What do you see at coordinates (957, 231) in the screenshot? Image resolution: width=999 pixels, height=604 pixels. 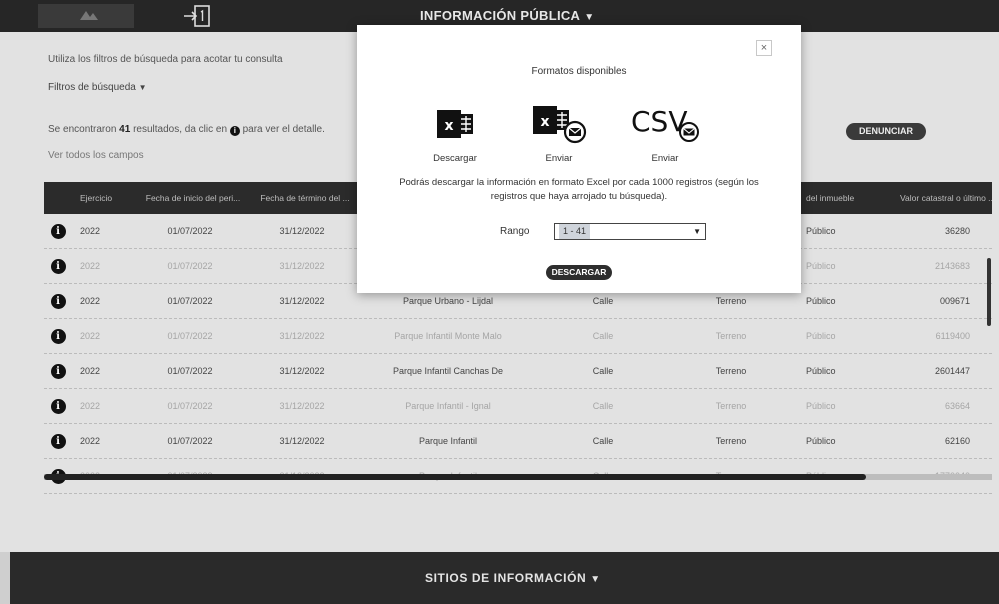 I see `table-cell: 36280` at bounding box center [957, 231].